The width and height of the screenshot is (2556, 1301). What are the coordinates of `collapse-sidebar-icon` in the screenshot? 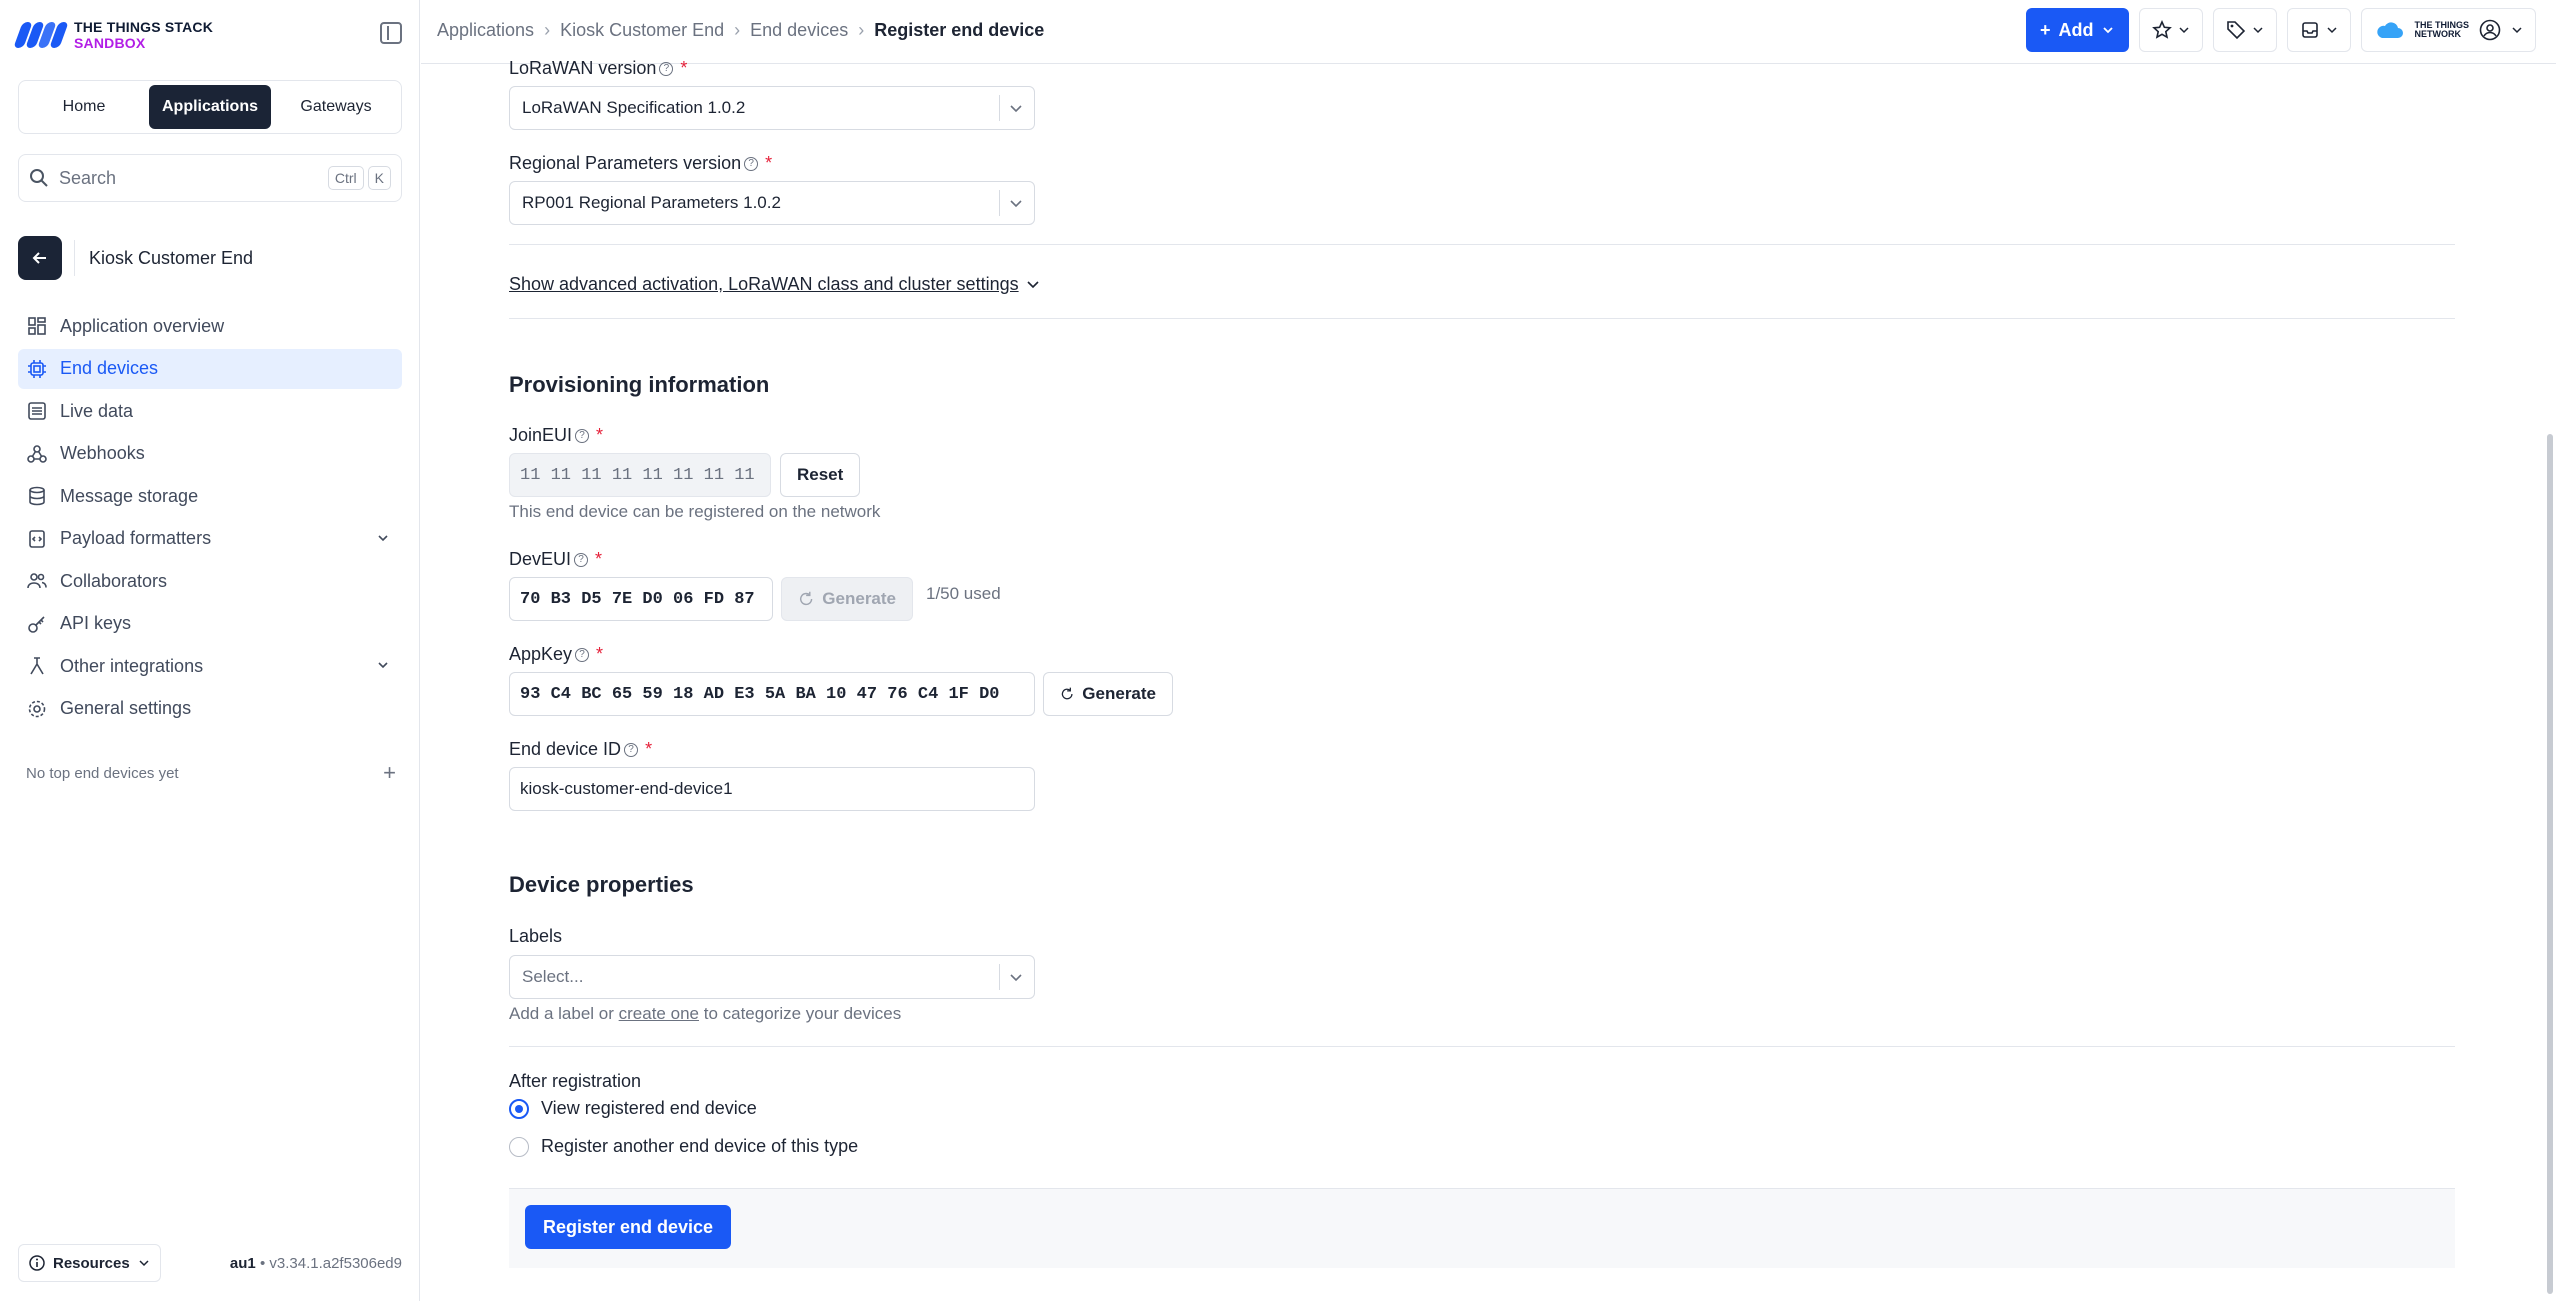 It's located at (391, 33).